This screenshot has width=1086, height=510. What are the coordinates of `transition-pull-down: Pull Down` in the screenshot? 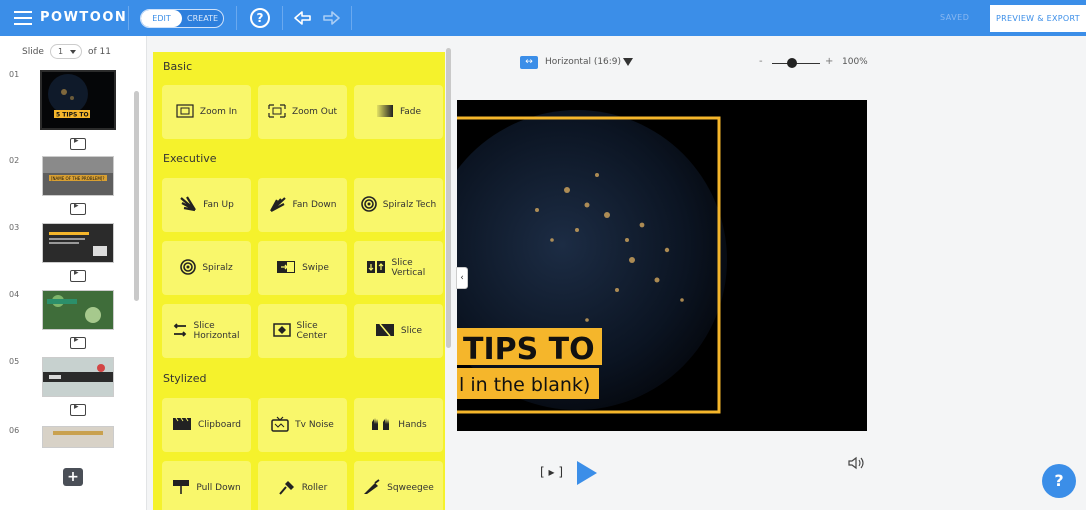 It's located at (206, 485).